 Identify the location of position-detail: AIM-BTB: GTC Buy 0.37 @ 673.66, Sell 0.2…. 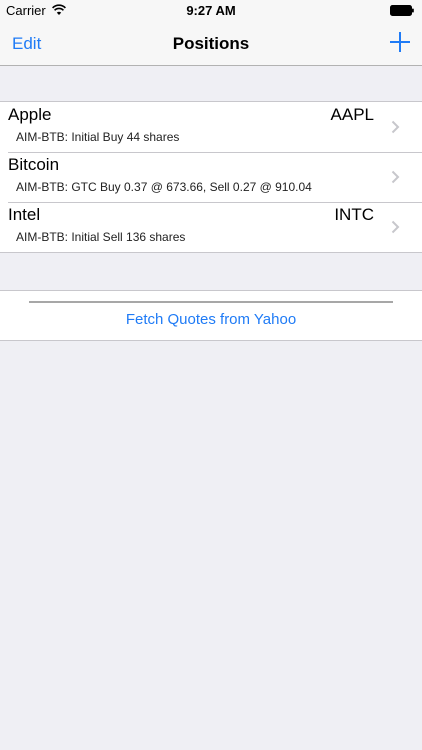
(164, 187).